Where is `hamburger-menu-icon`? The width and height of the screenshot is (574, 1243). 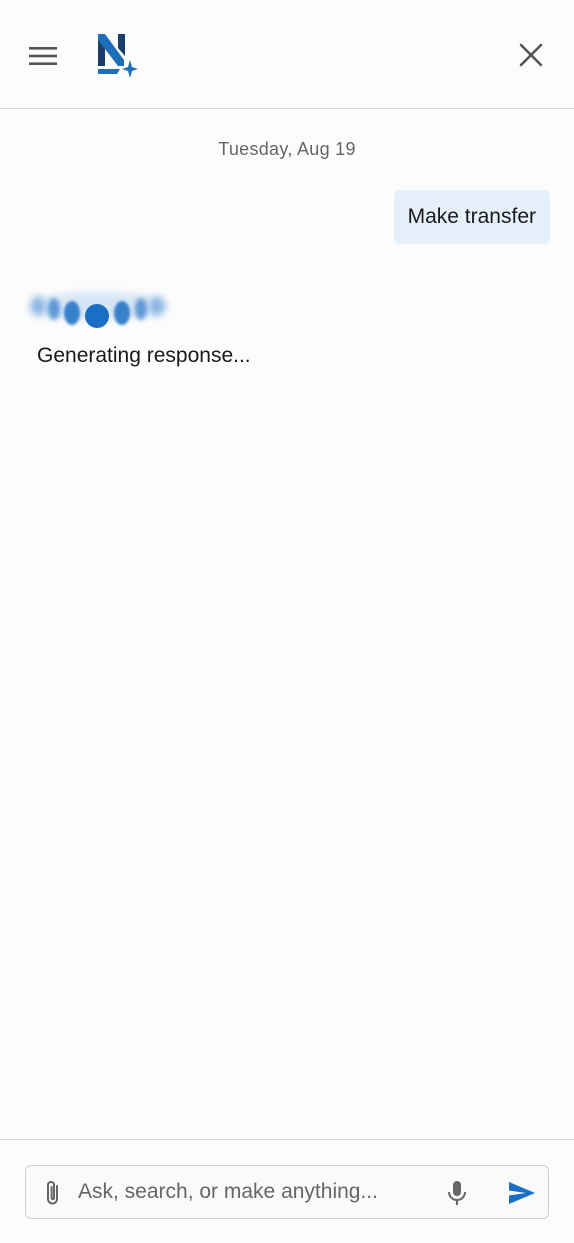 hamburger-menu-icon is located at coordinates (43, 56).